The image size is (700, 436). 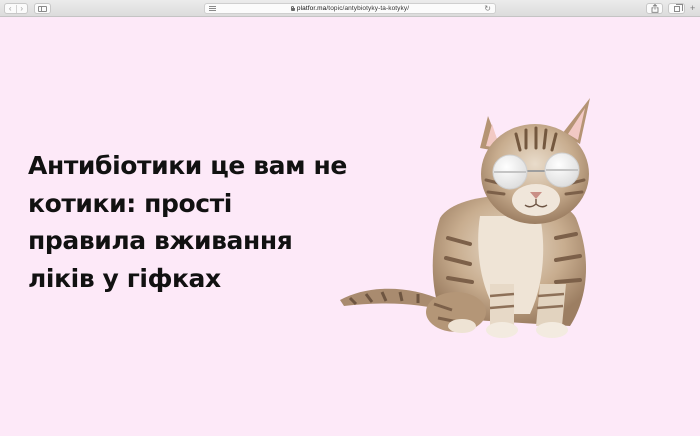 I want to click on share-icon, so click(x=654, y=8).